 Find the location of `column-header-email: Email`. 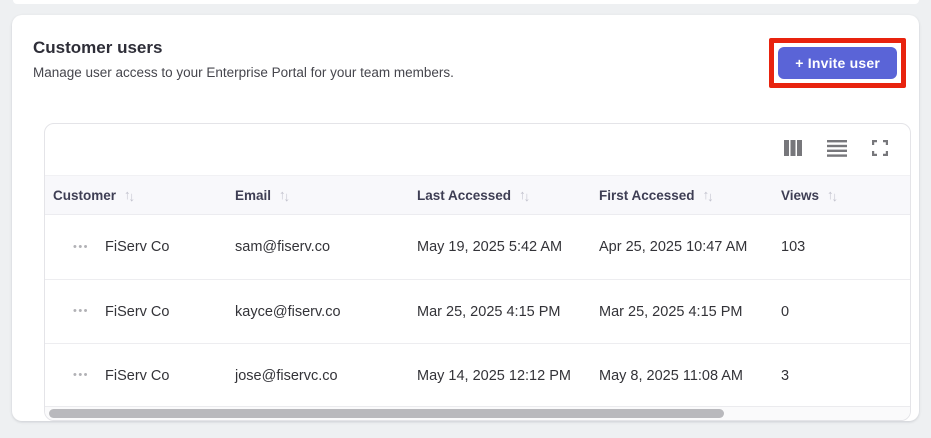

column-header-email: Email is located at coordinates (318, 195).